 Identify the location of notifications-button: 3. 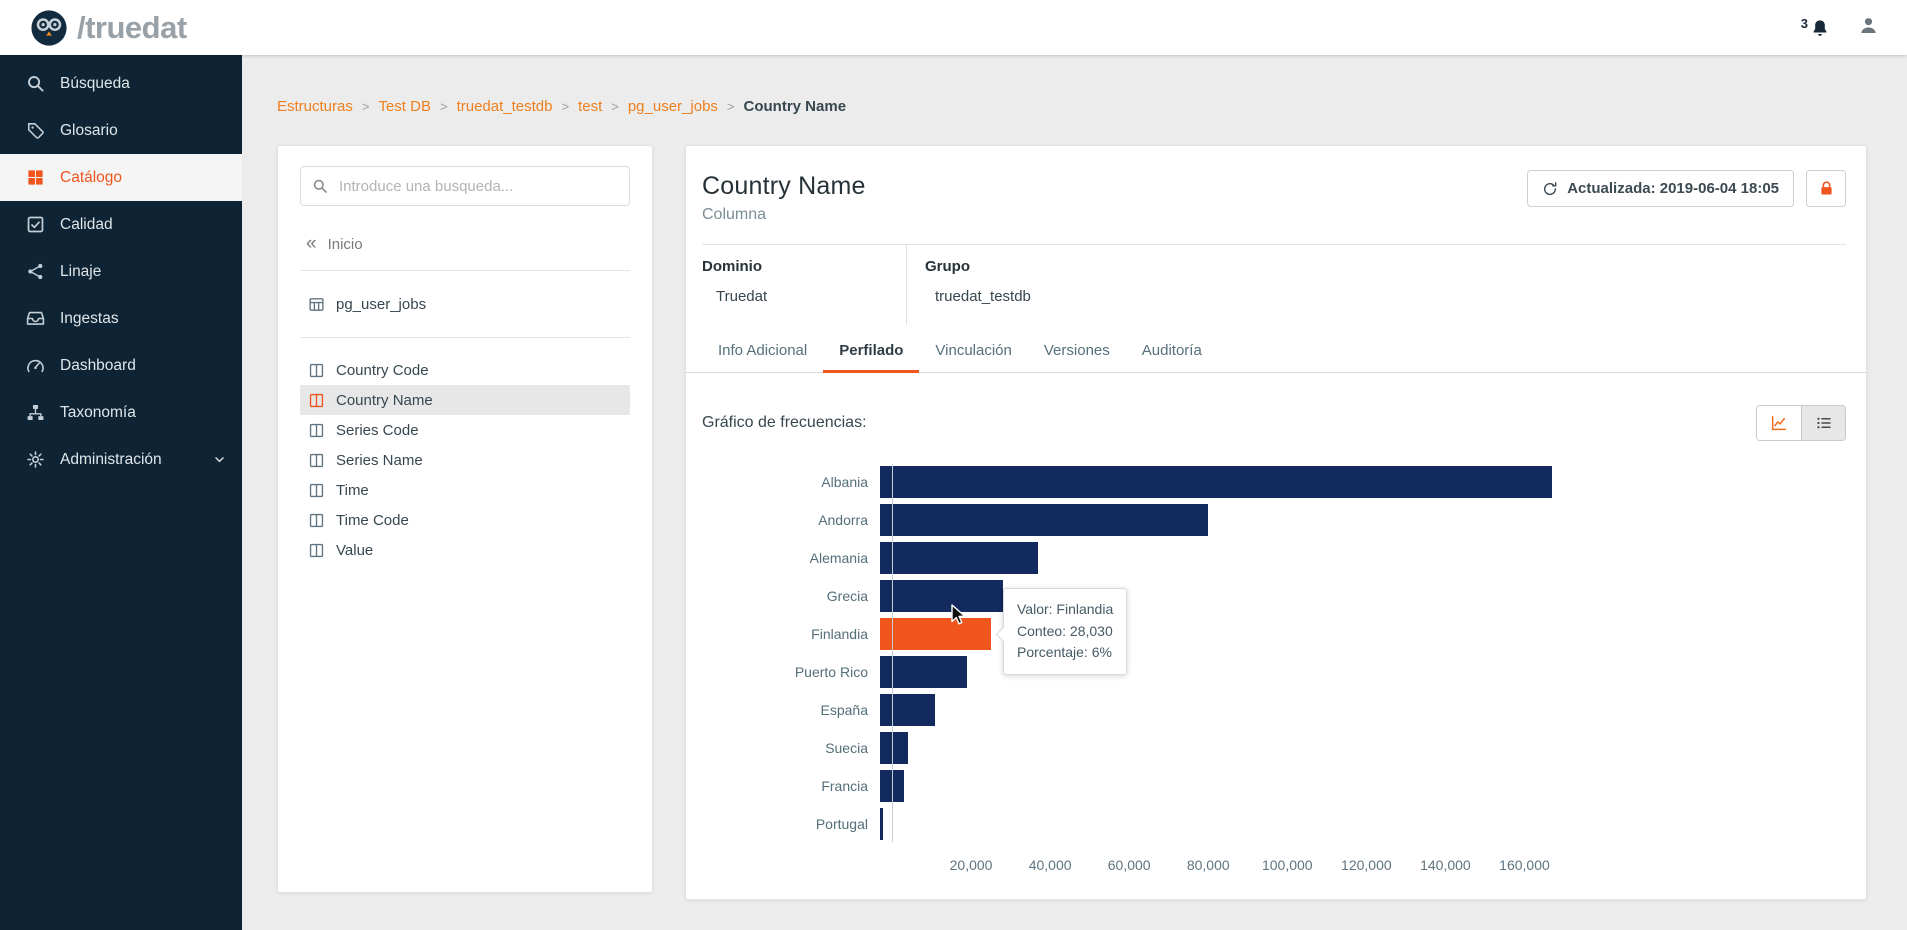
(1815, 27).